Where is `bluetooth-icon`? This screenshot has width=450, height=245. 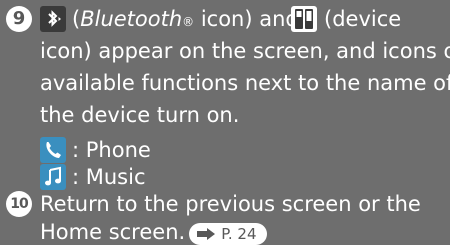
bluetooth-icon is located at coordinates (53, 19).